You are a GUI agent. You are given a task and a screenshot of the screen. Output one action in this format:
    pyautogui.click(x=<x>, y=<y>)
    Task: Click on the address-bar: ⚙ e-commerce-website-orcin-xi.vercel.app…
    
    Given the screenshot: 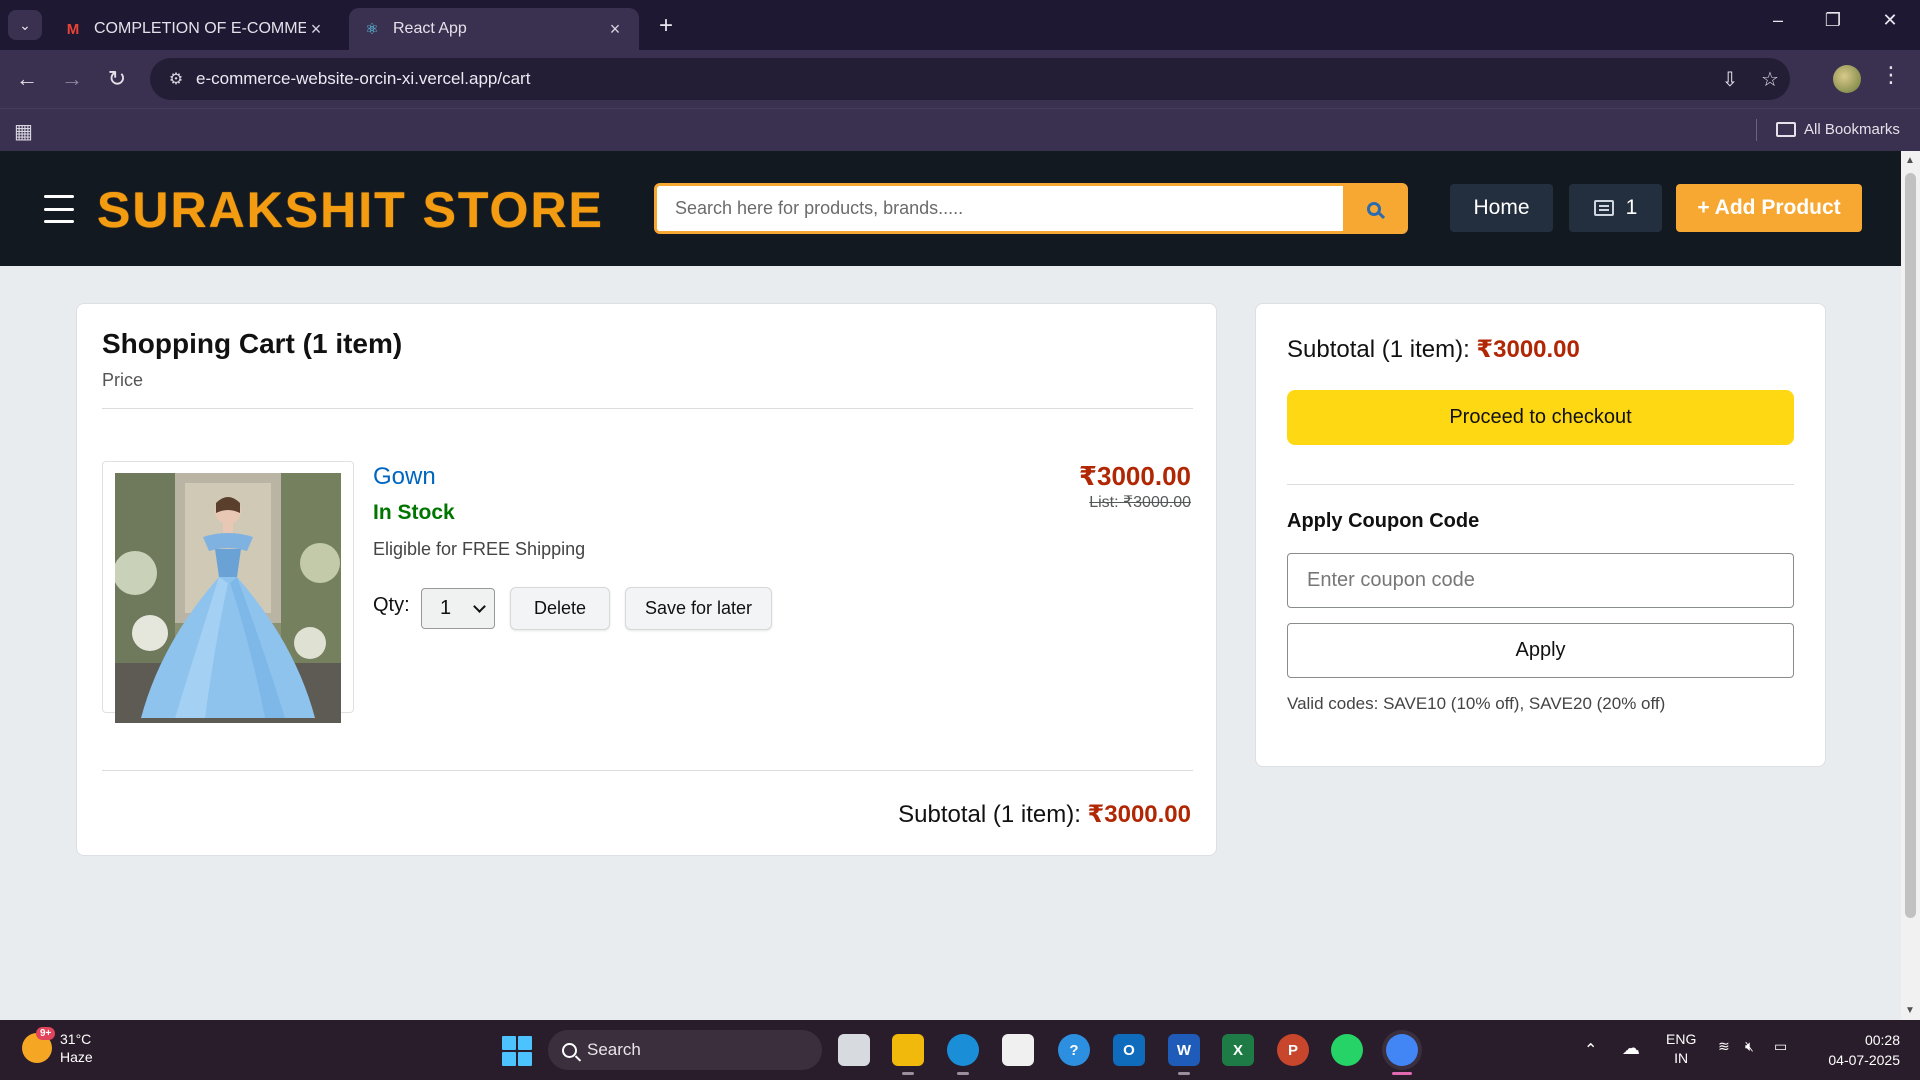 What is the action you would take?
    pyautogui.click(x=970, y=79)
    